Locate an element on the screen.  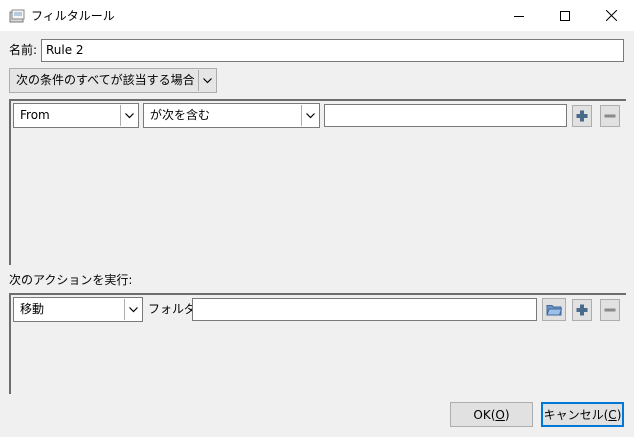
remove-action-button is located at coordinates (610, 310).